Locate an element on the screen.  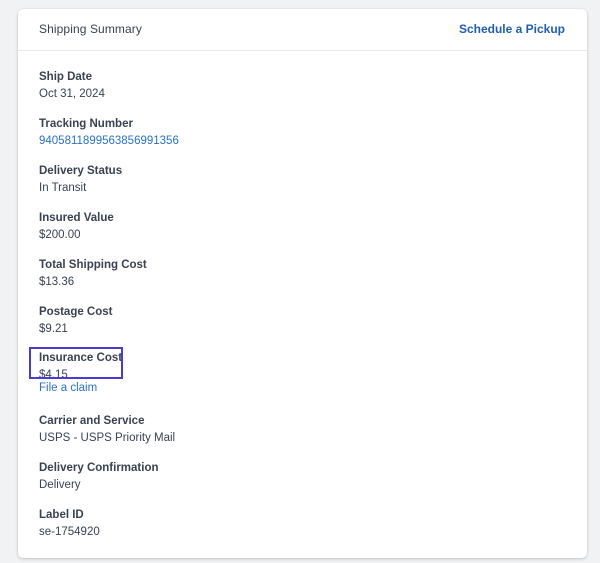
label-id-field: Label ID se-1754920 is located at coordinates (69, 523).